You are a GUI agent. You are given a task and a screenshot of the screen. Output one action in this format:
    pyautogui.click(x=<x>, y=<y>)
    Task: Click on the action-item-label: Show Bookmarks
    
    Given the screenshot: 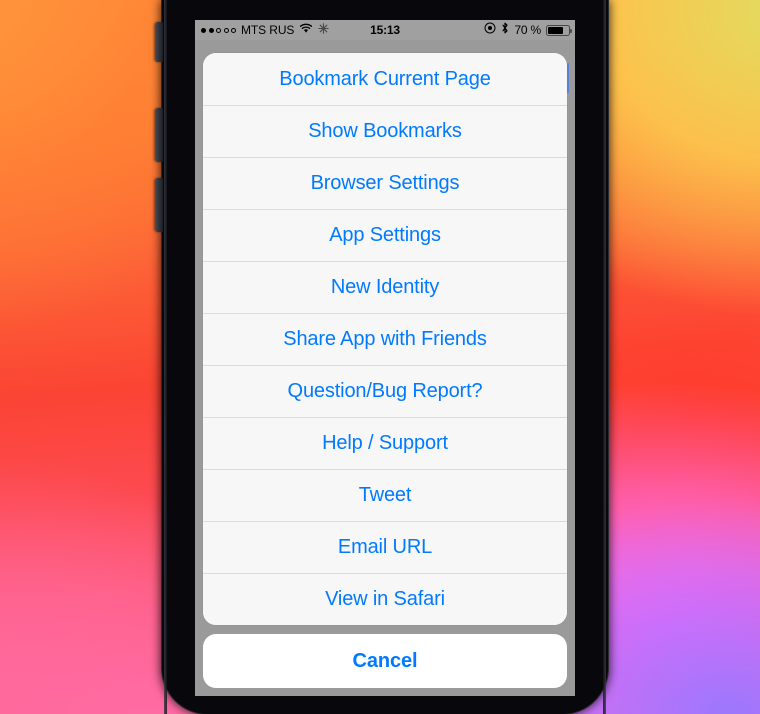 What is the action you would take?
    pyautogui.click(x=385, y=130)
    